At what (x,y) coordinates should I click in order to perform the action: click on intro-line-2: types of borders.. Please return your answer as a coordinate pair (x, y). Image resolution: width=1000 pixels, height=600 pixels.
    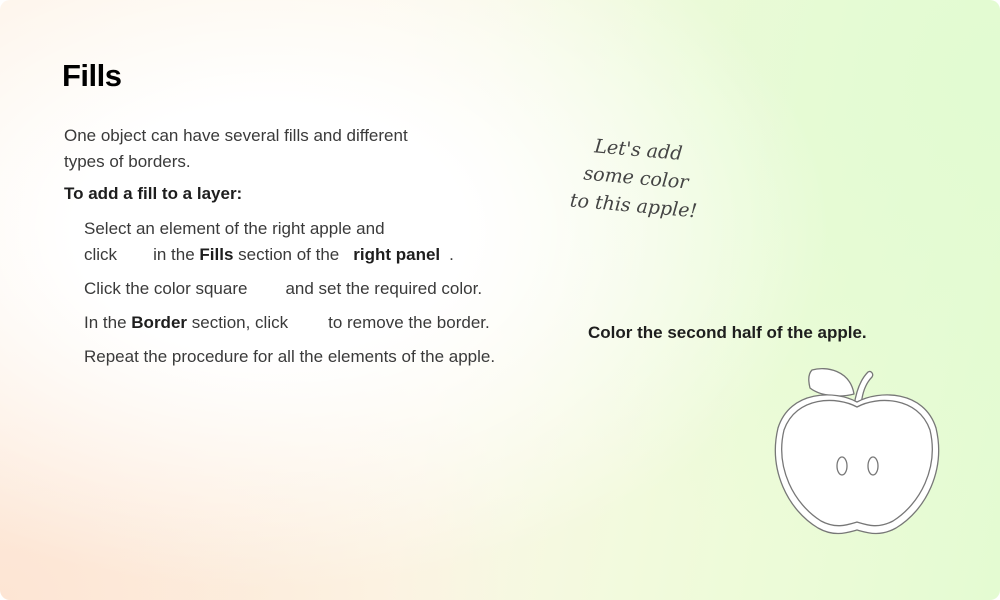
    Looking at the image, I should click on (127, 161).